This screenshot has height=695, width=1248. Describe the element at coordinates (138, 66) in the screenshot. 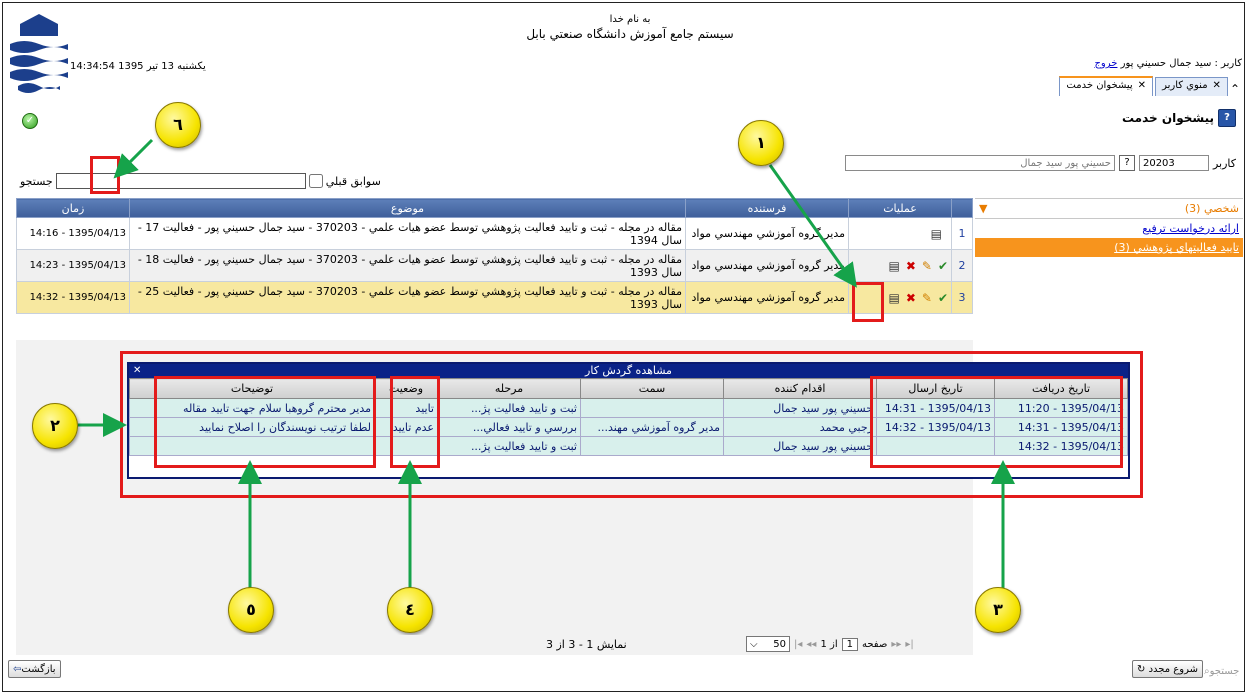

I see `datetime: 14:34:54 يکشنبه 13 تير 1395` at that location.